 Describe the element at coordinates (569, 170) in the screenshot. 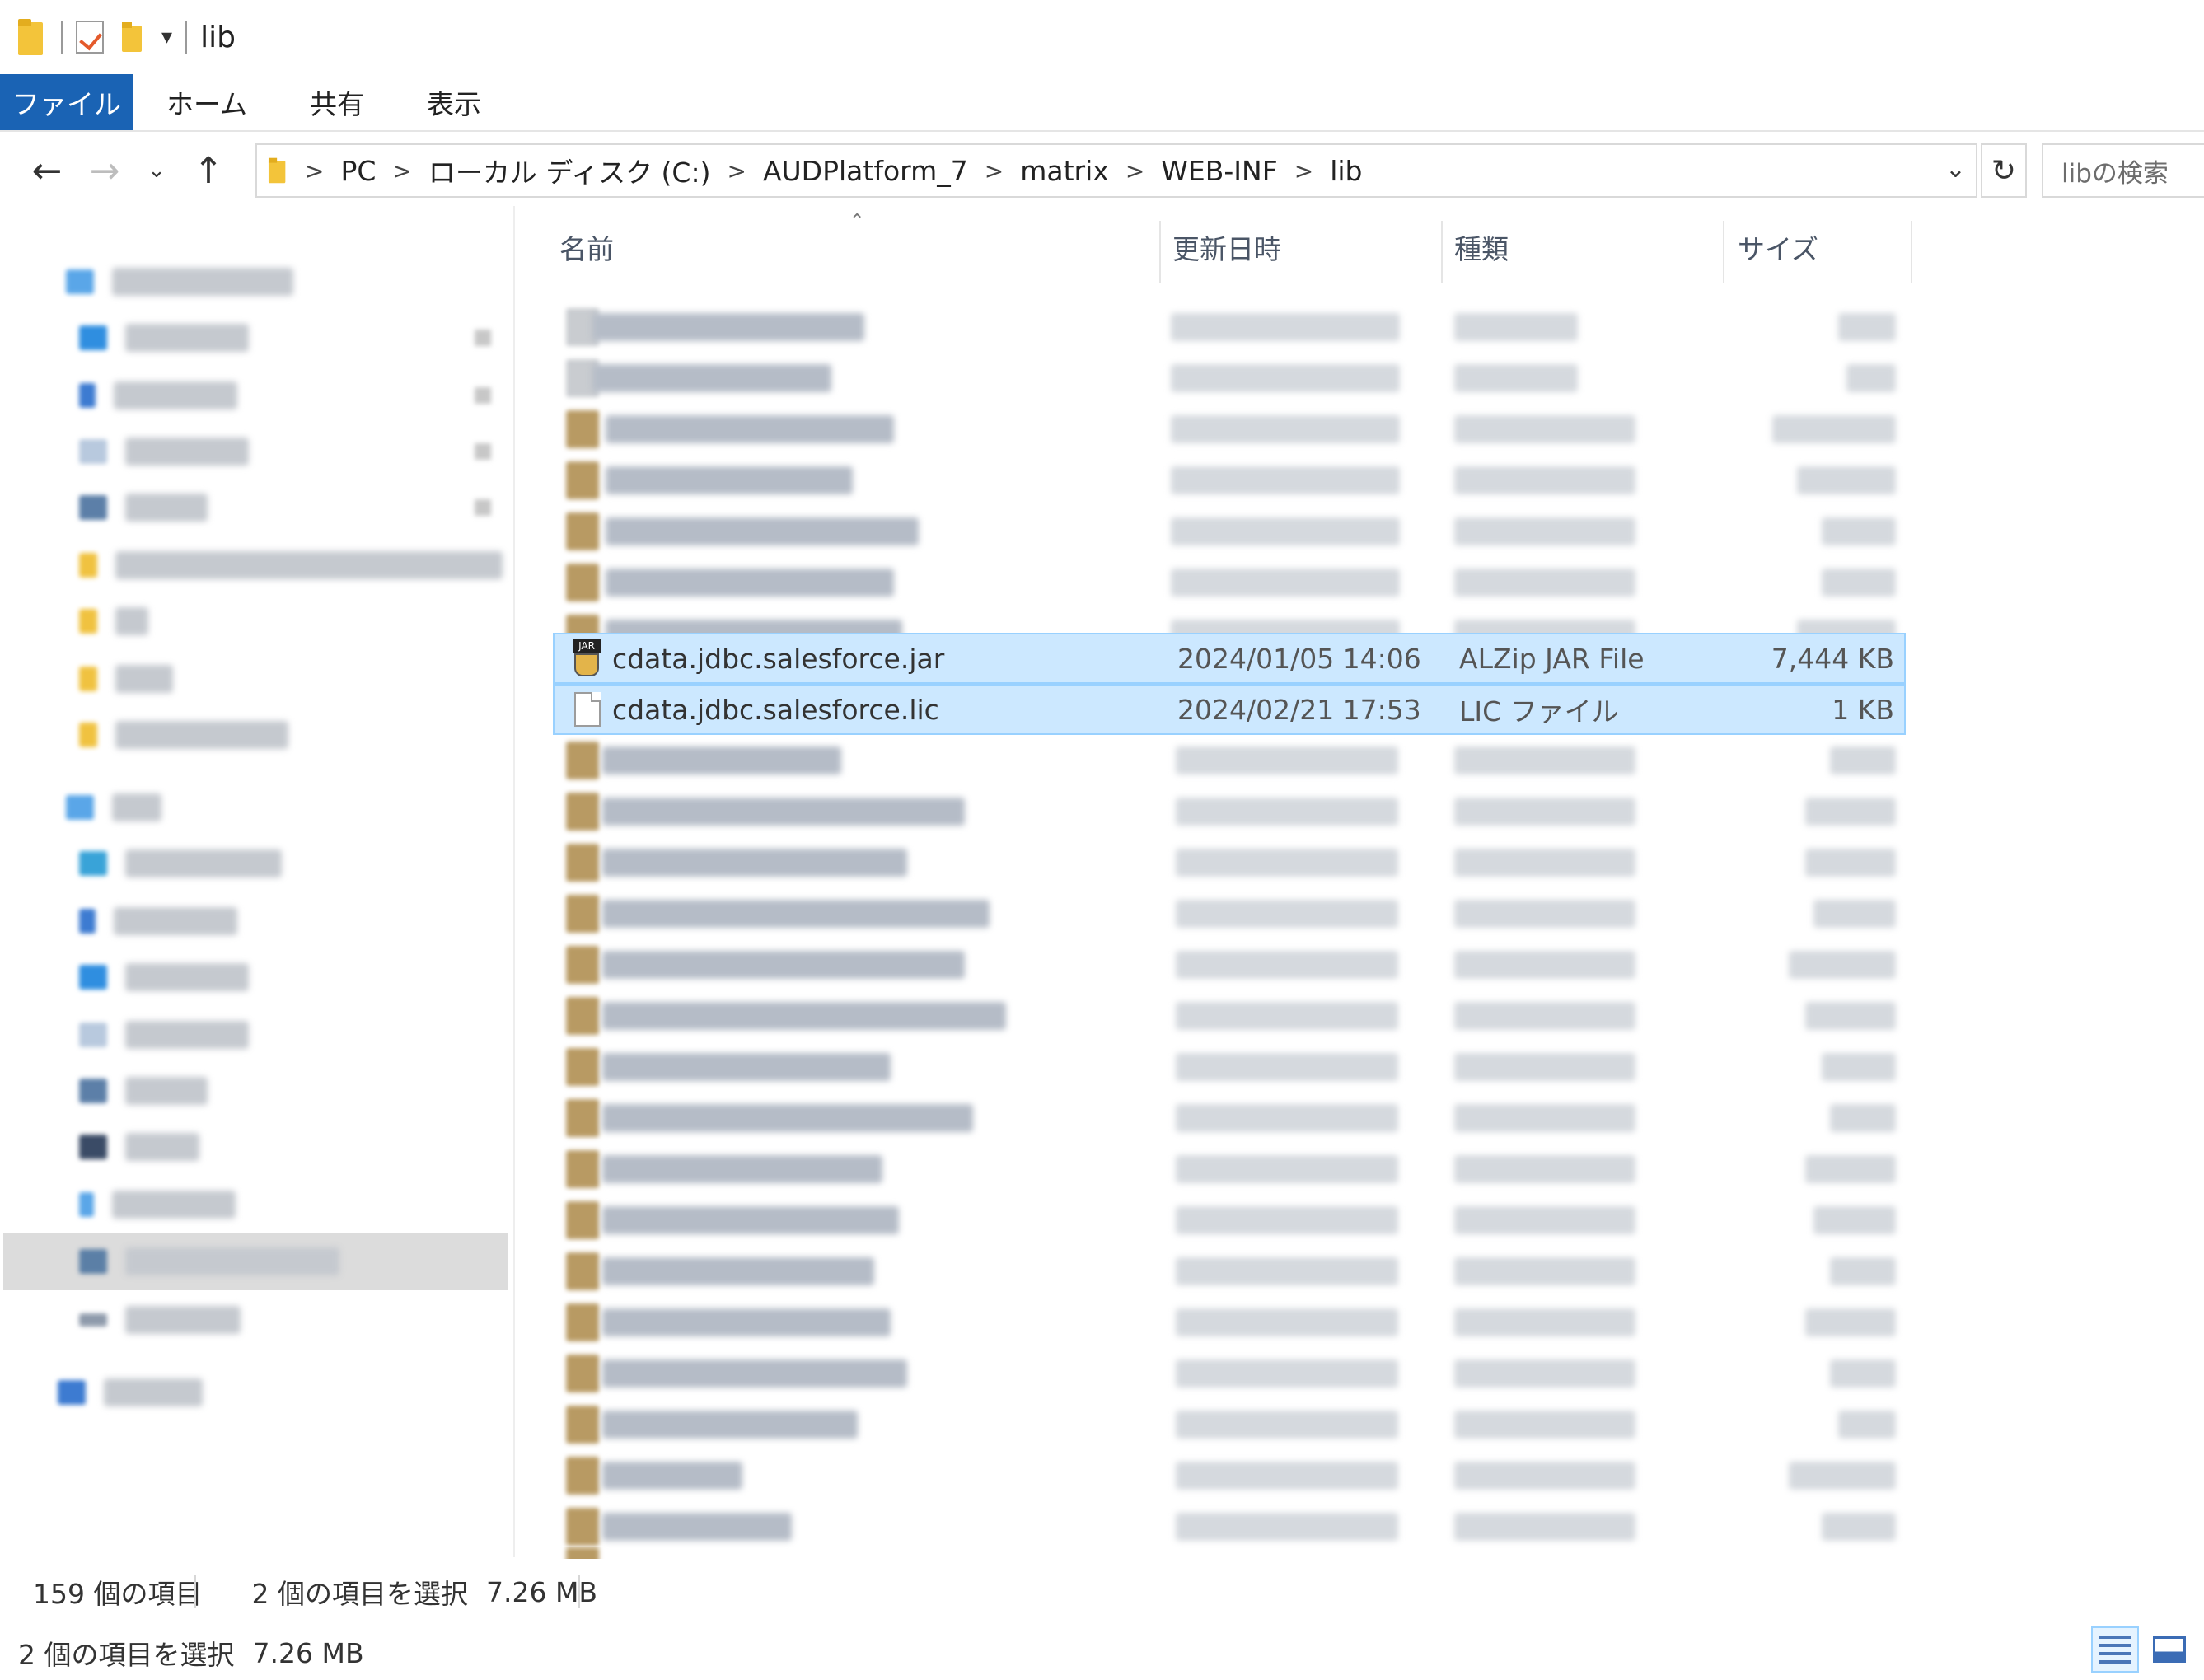

I see `breadcrumb-local-disk: ローカル ディスク (C:)` at that location.